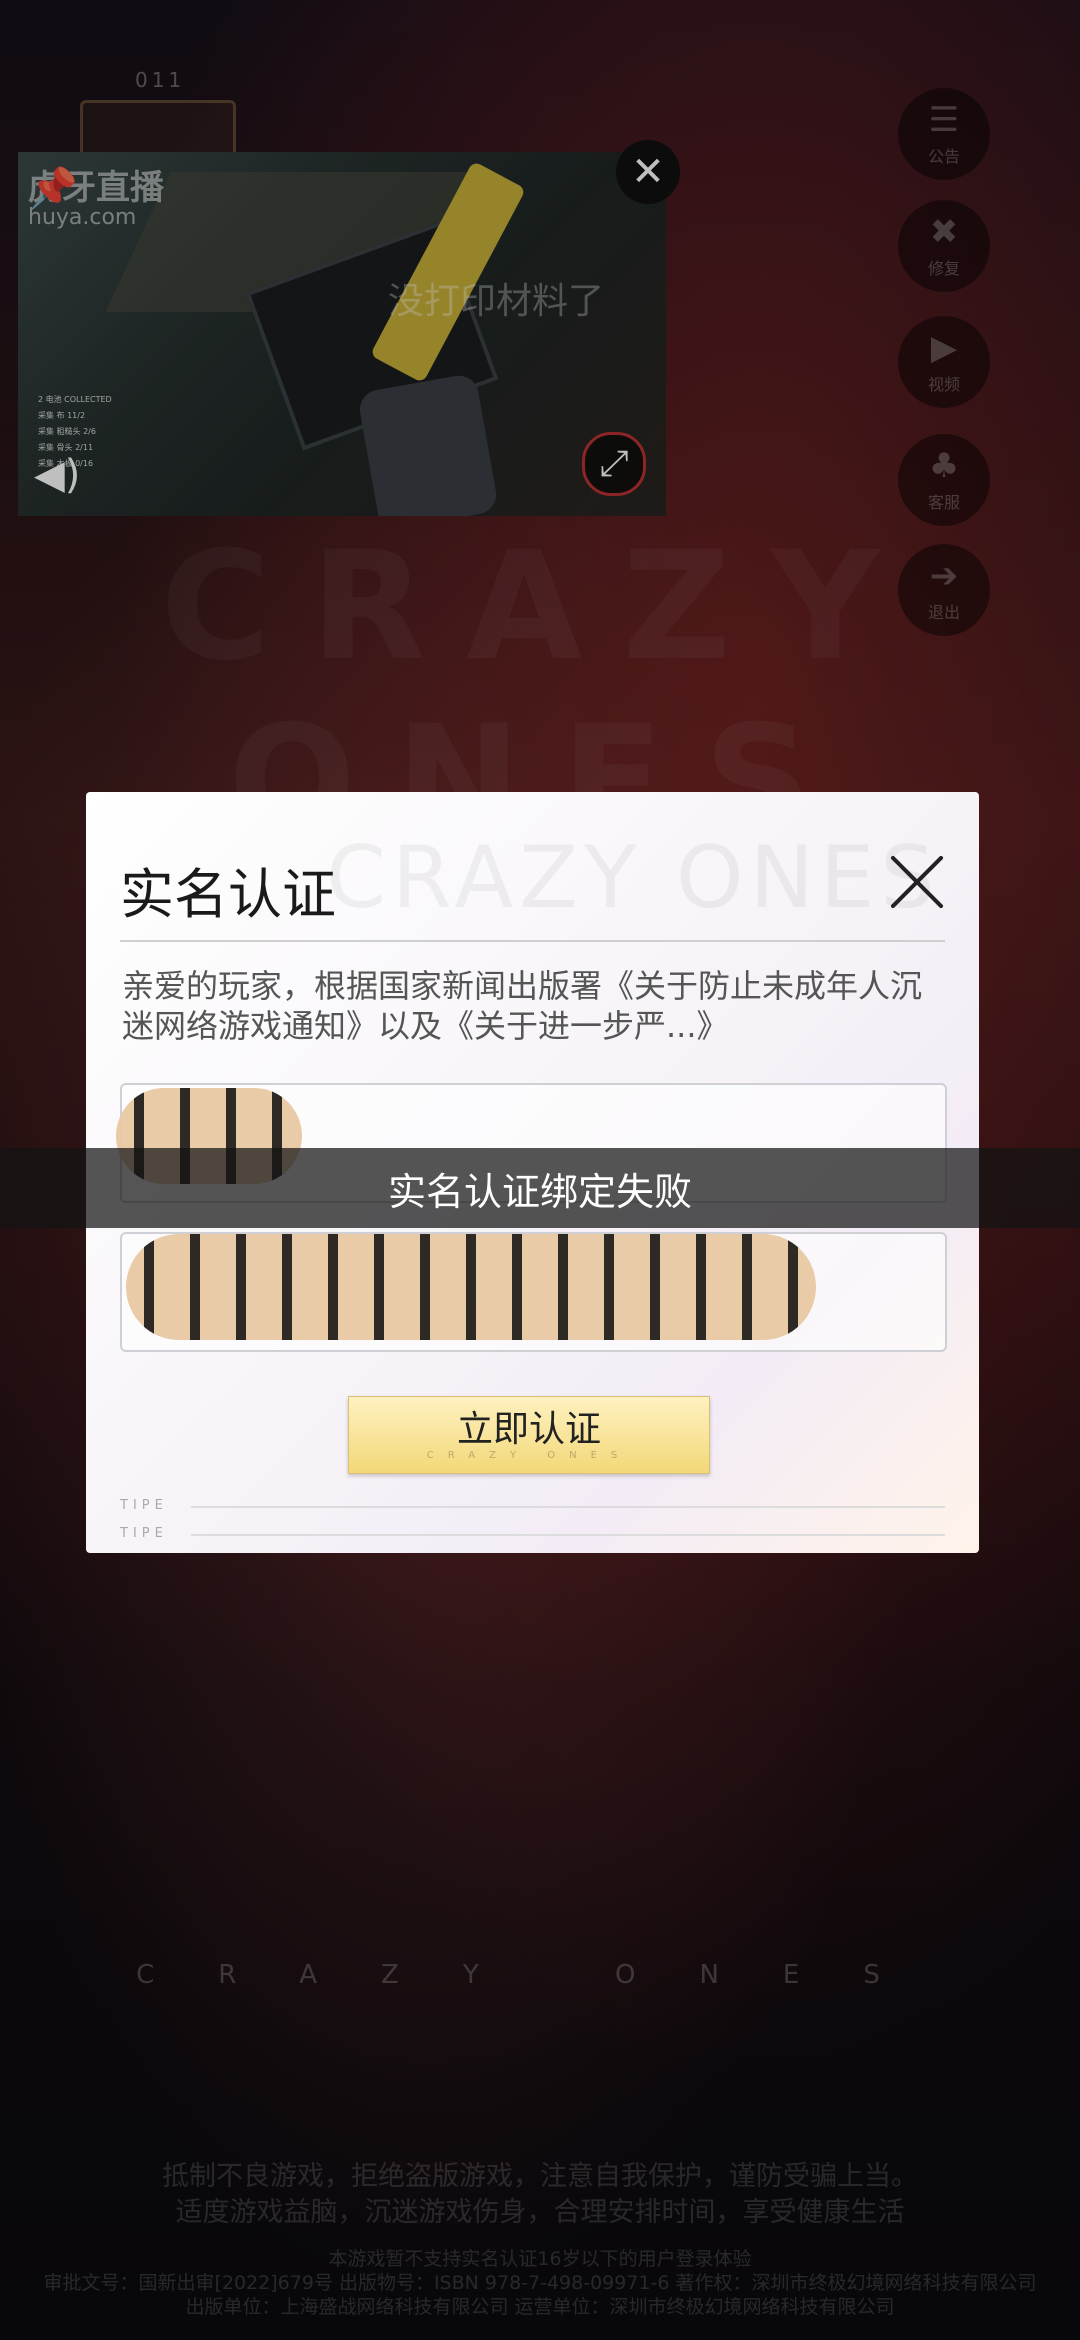 The width and height of the screenshot is (1080, 2340). I want to click on age-notice: 本游戏暂不支持实名认证16岁以下的用户登录体验, so click(540, 2259).